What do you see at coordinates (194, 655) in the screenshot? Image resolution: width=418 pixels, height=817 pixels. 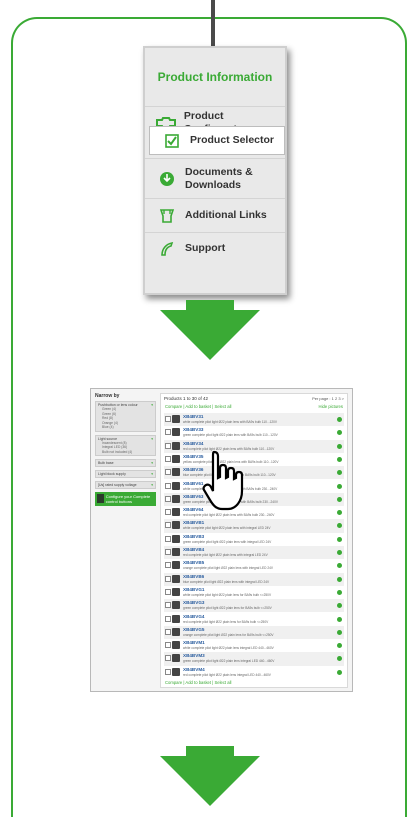 I see `product-code: XB4BVM3` at bounding box center [194, 655].